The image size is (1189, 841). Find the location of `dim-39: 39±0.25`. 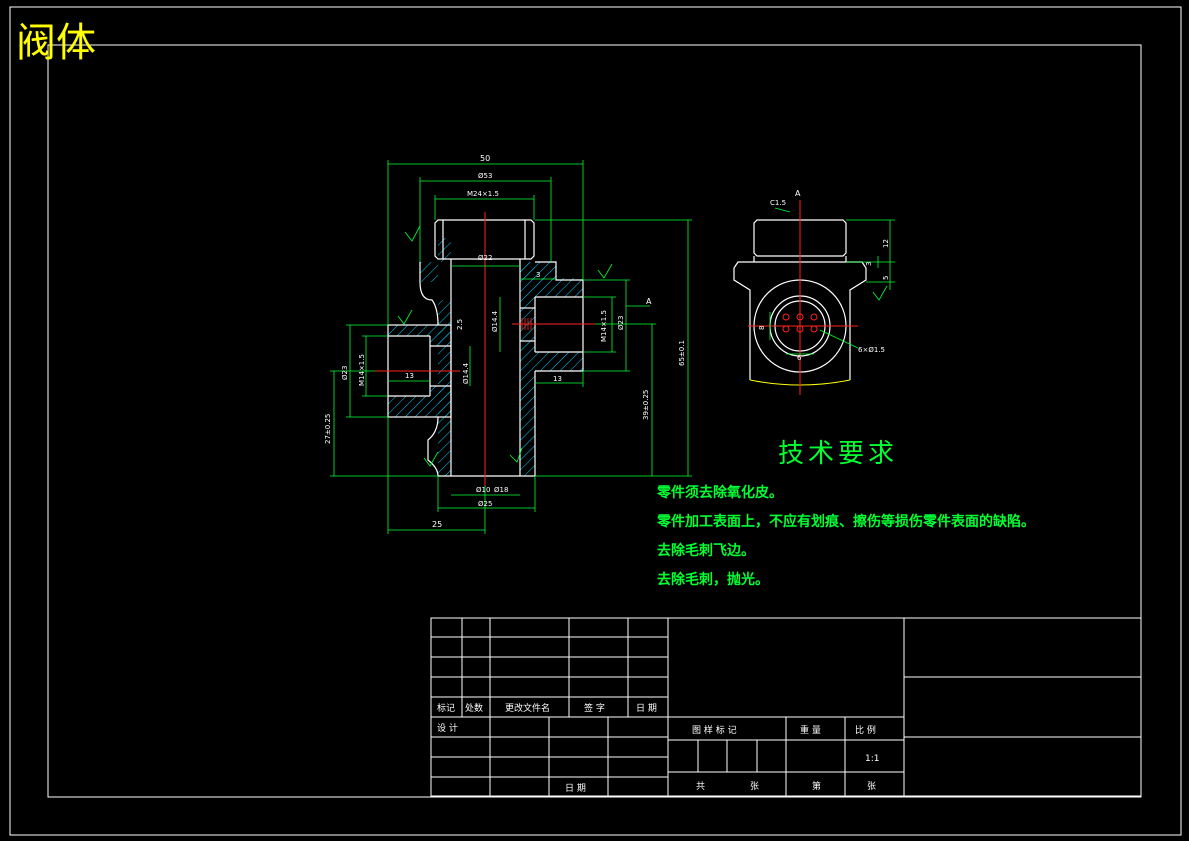

dim-39: 39±0.25 is located at coordinates (646, 405).